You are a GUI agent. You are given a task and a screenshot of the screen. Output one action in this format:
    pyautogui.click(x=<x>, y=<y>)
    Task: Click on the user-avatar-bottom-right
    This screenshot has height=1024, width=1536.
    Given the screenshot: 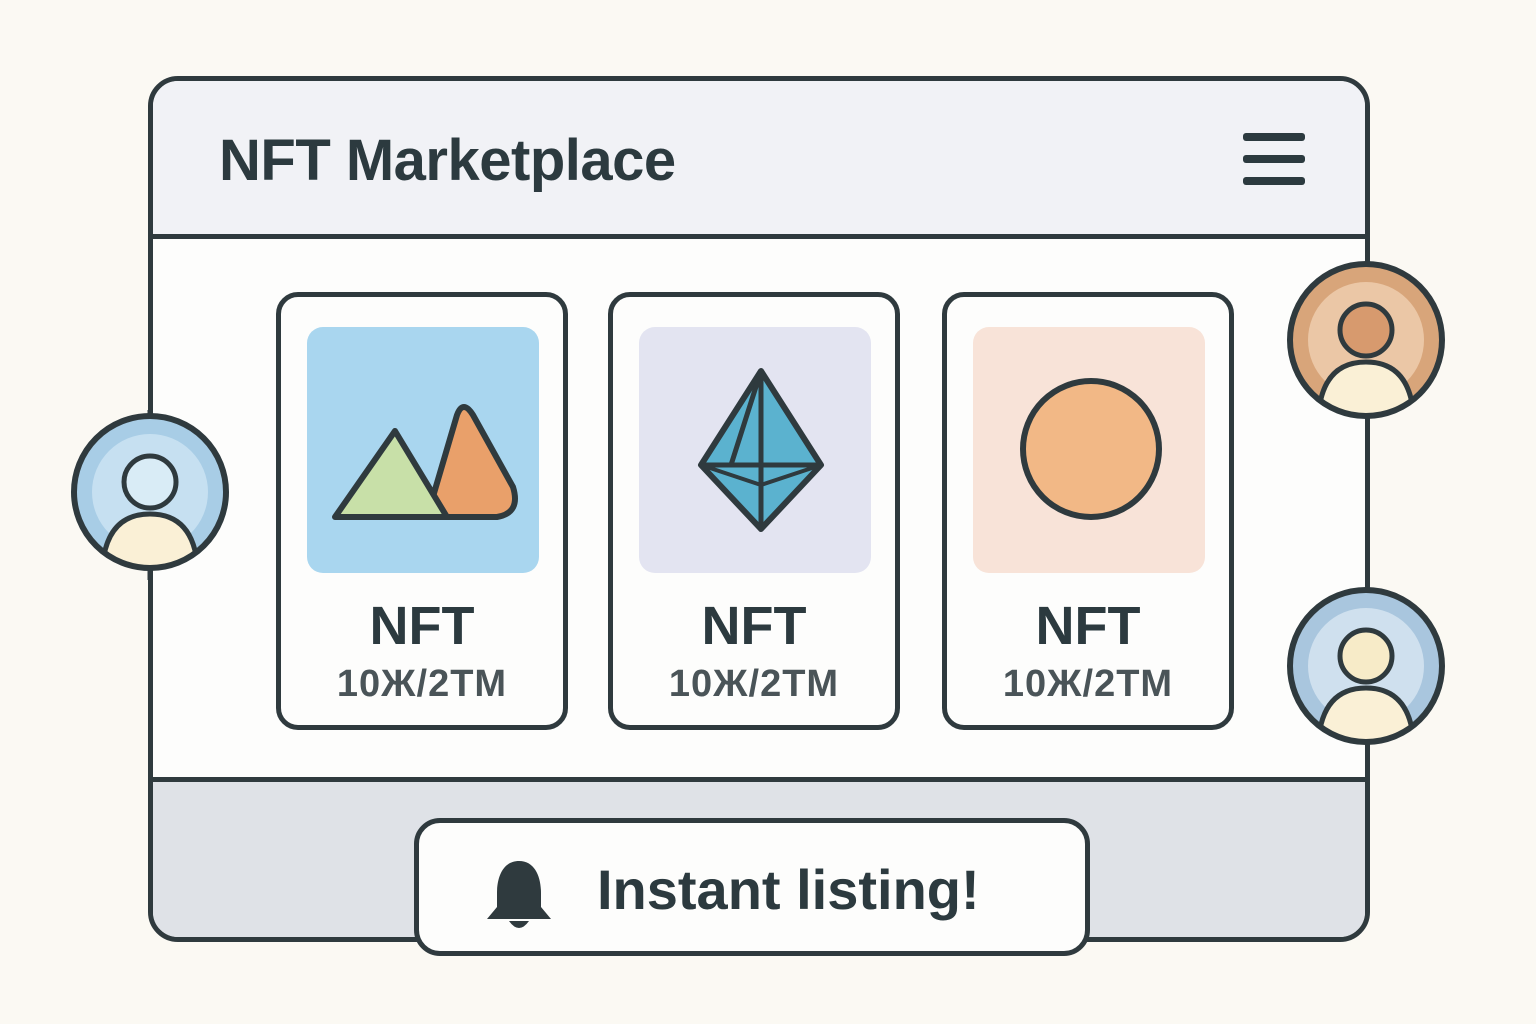 What is the action you would take?
    pyautogui.click(x=1366, y=666)
    